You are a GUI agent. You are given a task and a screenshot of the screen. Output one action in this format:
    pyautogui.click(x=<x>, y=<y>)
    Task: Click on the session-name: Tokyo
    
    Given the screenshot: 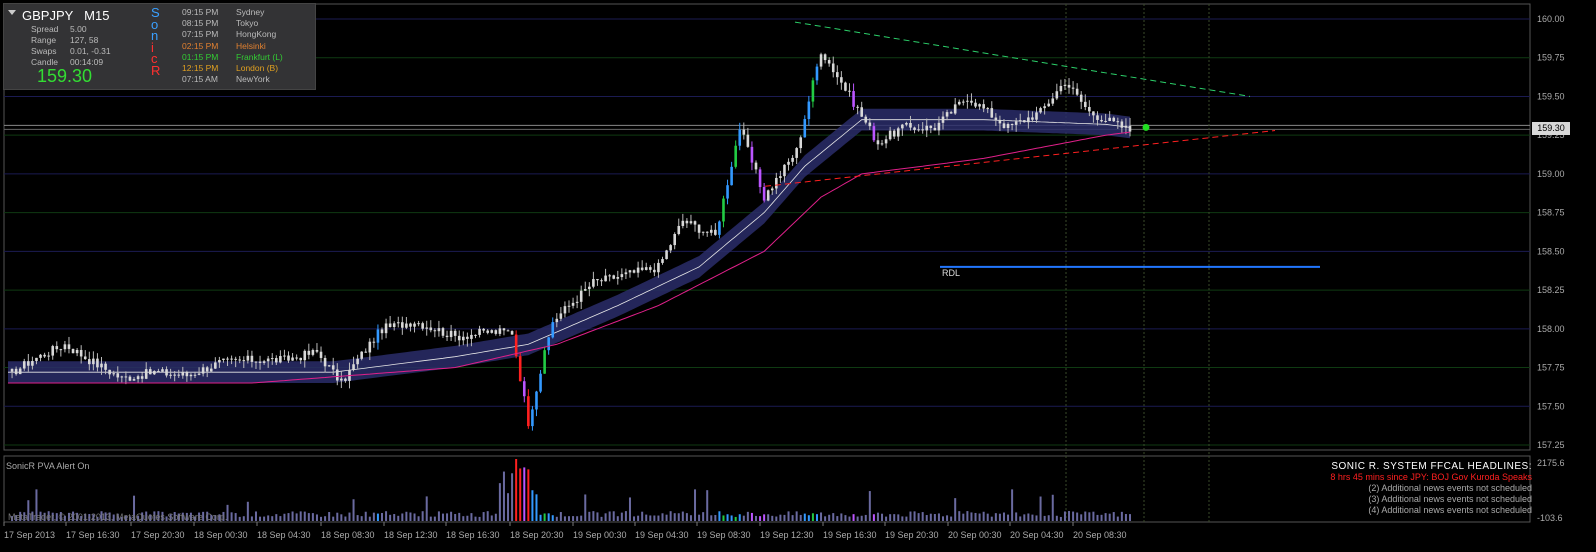 What is the action you would take?
    pyautogui.click(x=247, y=23)
    